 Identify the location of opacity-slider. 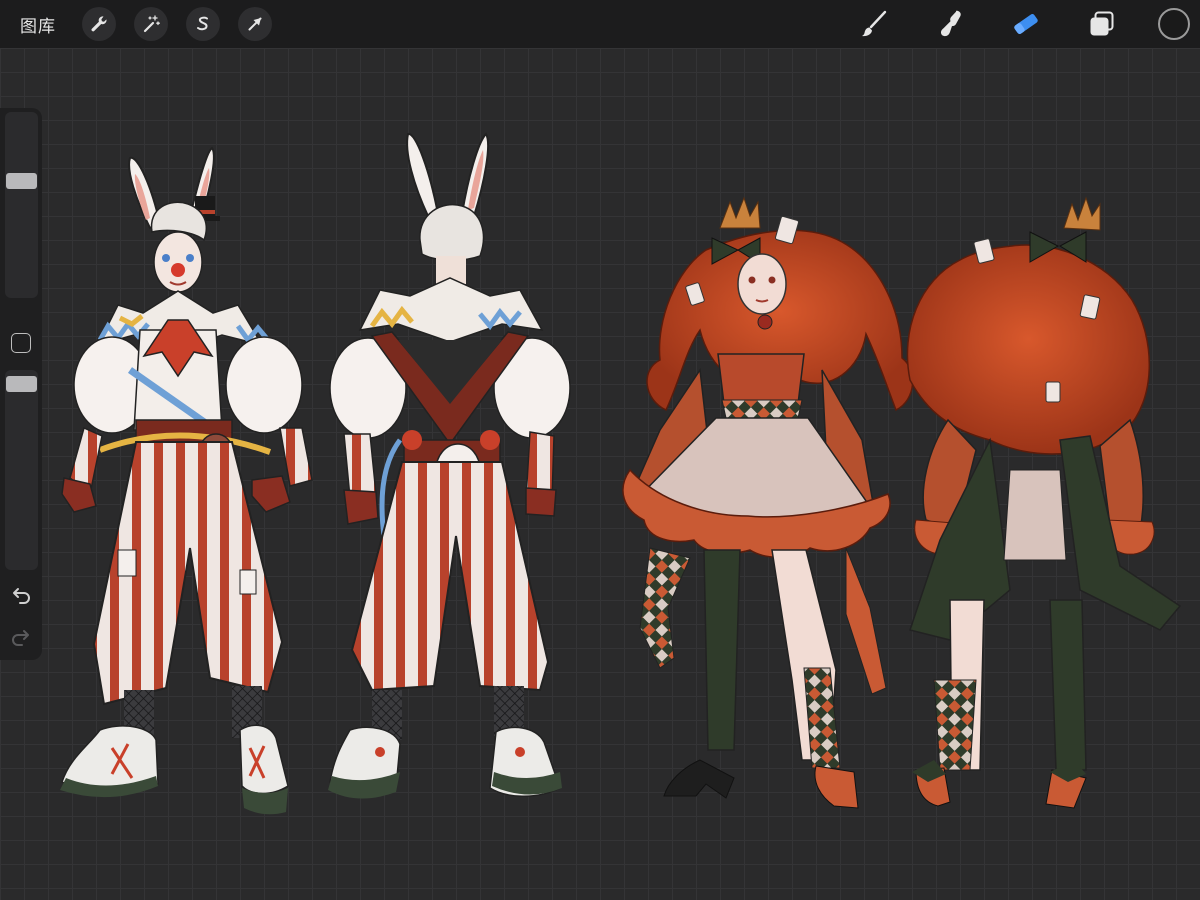
(21, 470).